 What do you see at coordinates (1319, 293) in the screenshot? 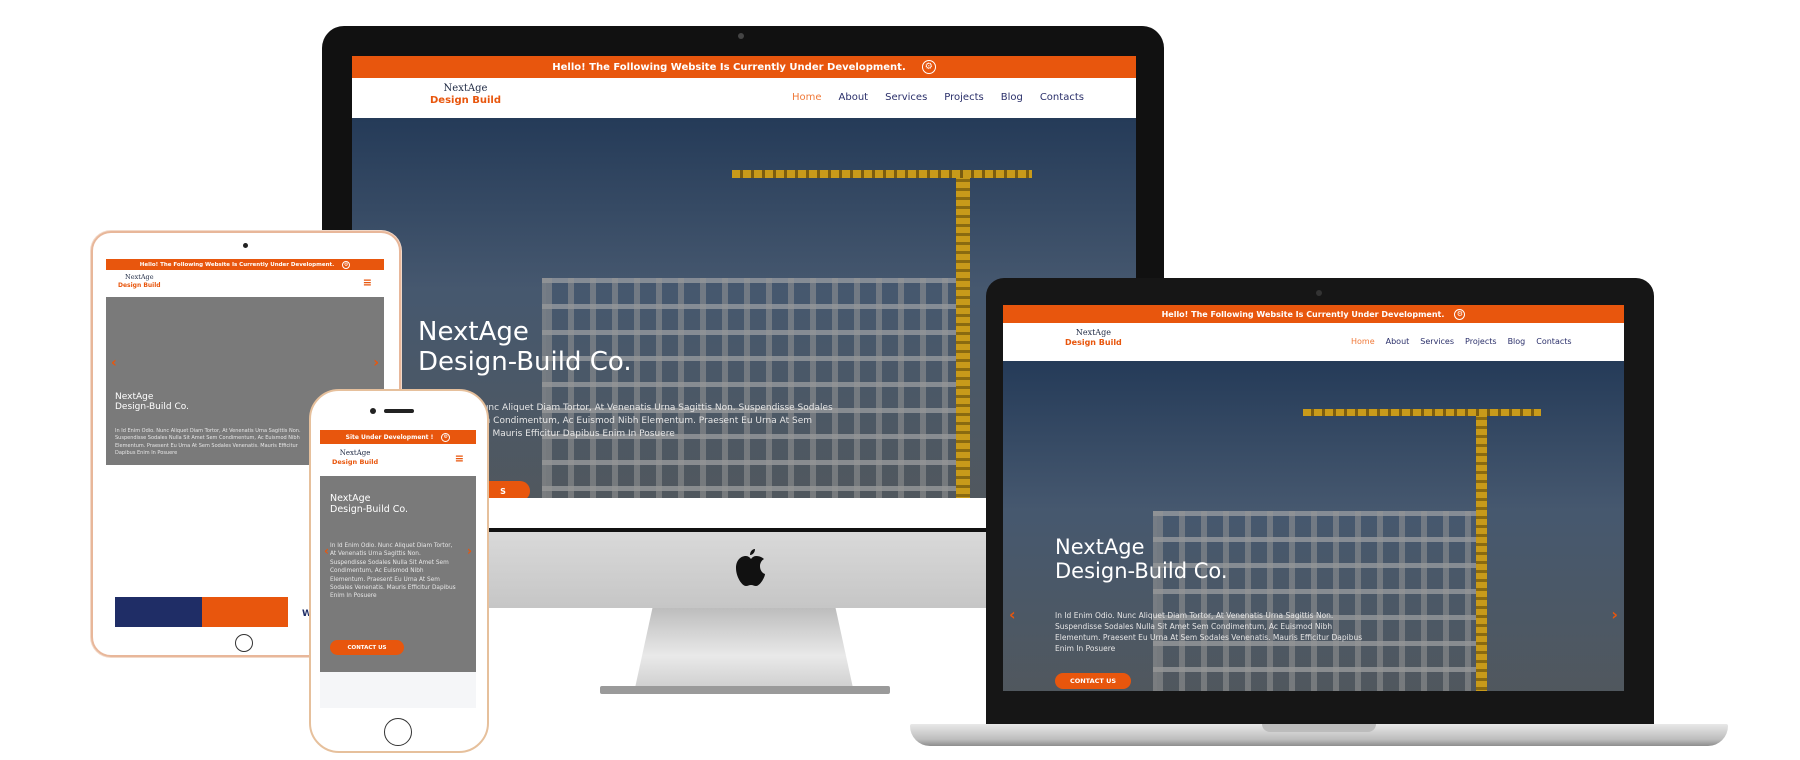
I see `laptop-camera` at bounding box center [1319, 293].